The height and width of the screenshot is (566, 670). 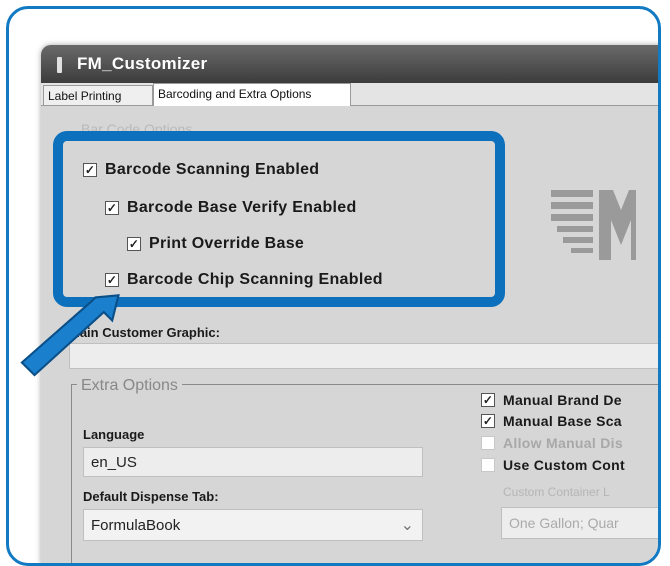 I want to click on pointer-arrow-icon, so click(x=70, y=335).